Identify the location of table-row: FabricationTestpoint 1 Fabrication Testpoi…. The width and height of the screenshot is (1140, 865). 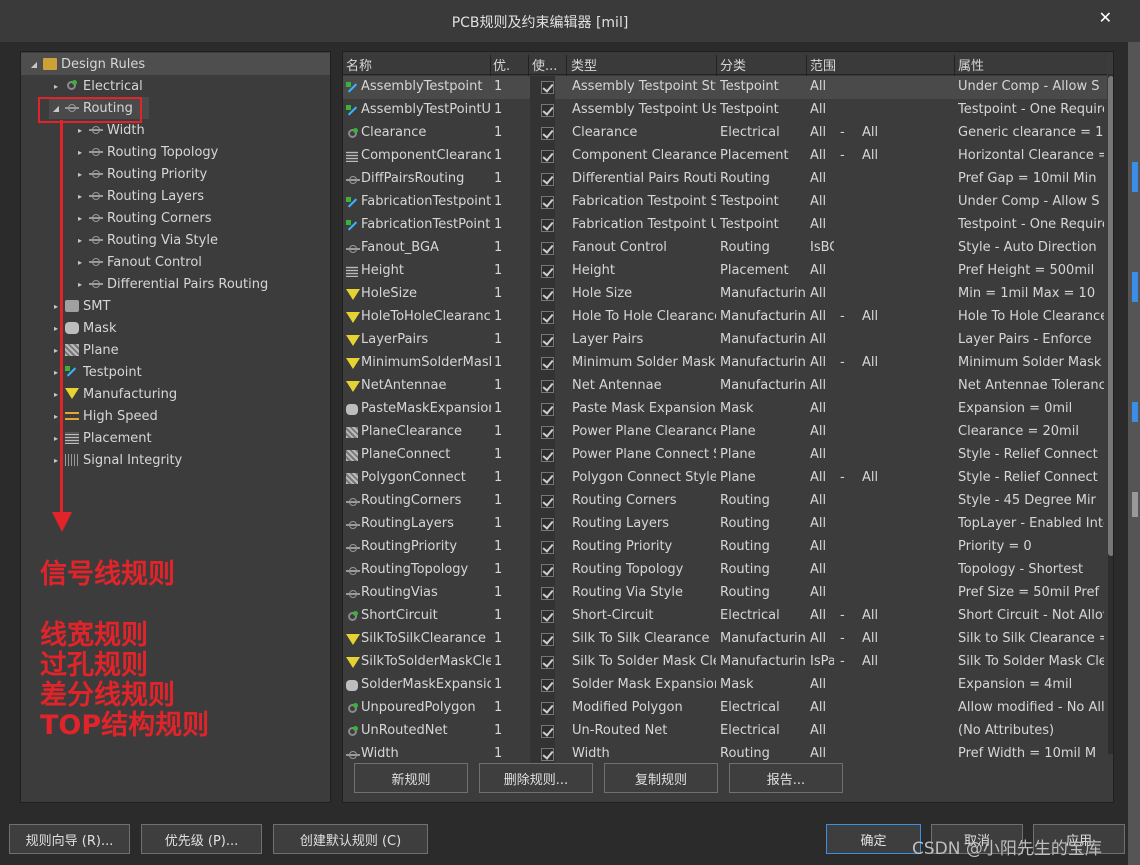
(725, 202).